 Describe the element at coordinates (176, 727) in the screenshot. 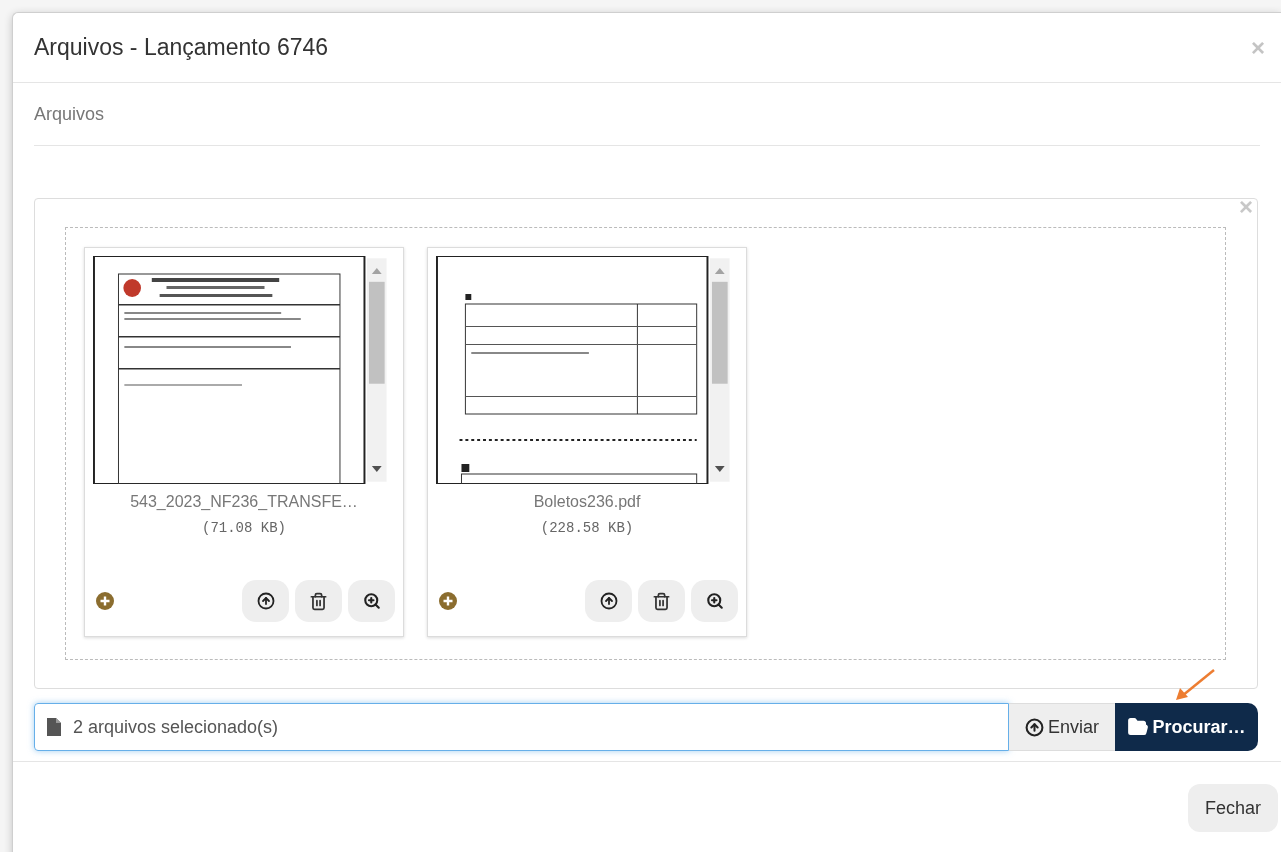

I see `selection-text: 2 arquivos selecionado(s)` at that location.